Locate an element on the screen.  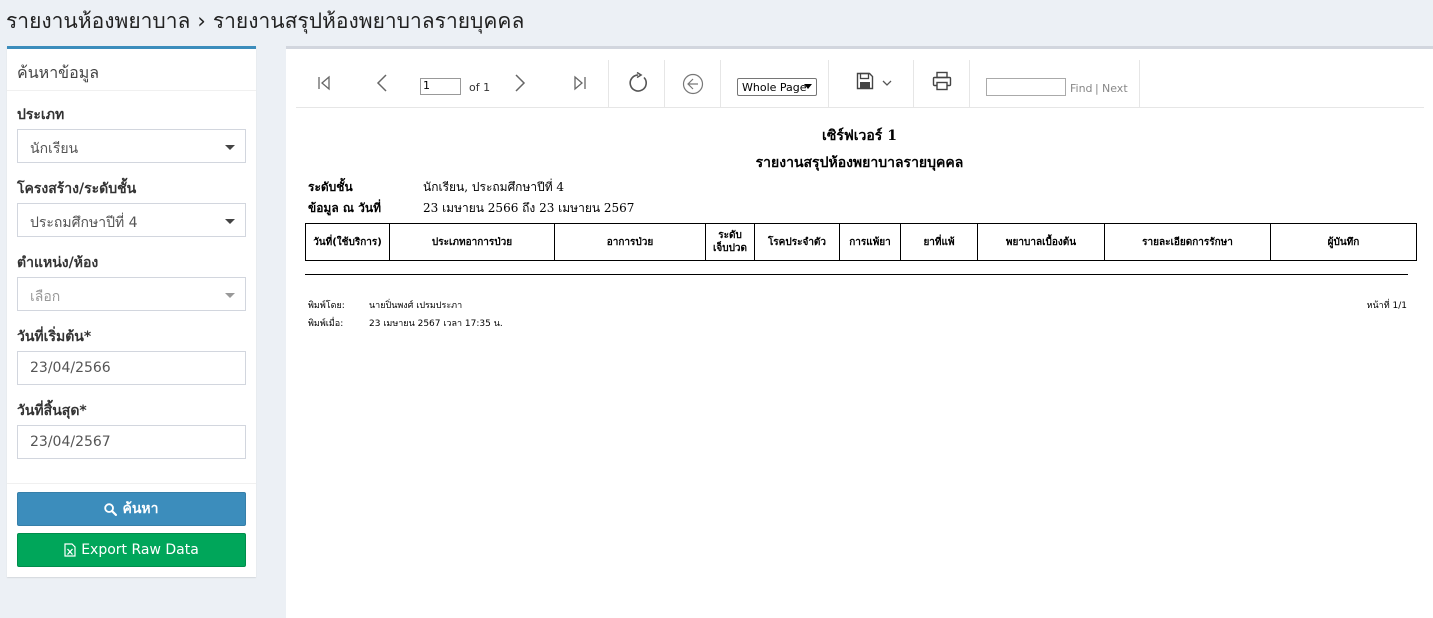
export-group is located at coordinates (871, 84).